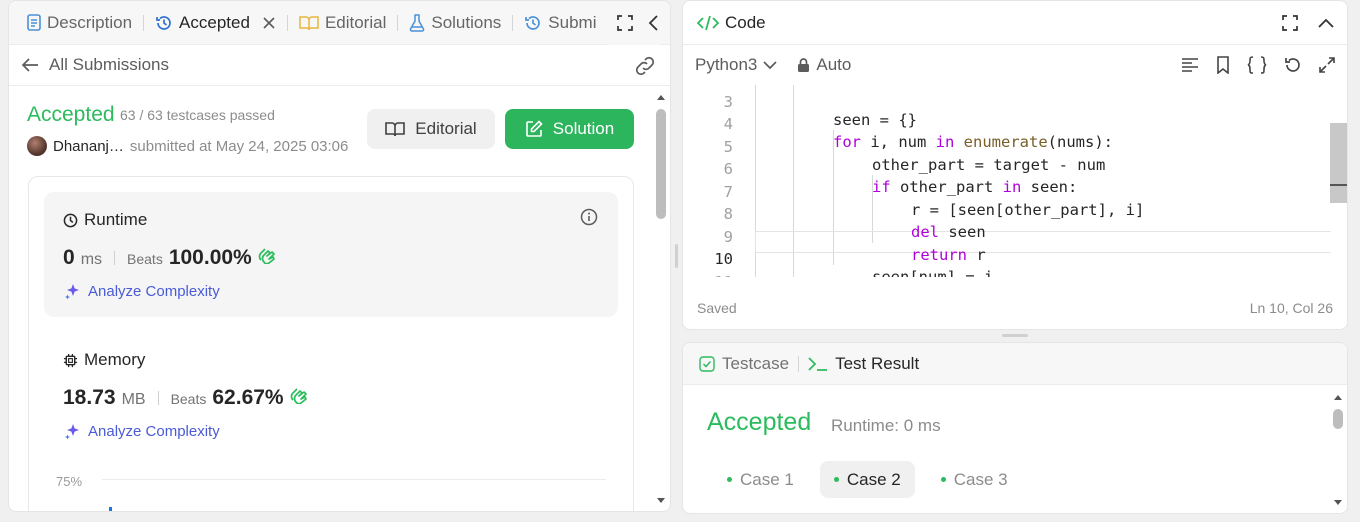 The height and width of the screenshot is (522, 1360). Describe the element at coordinates (534, 128) in the screenshot. I see `edit-icon` at that location.